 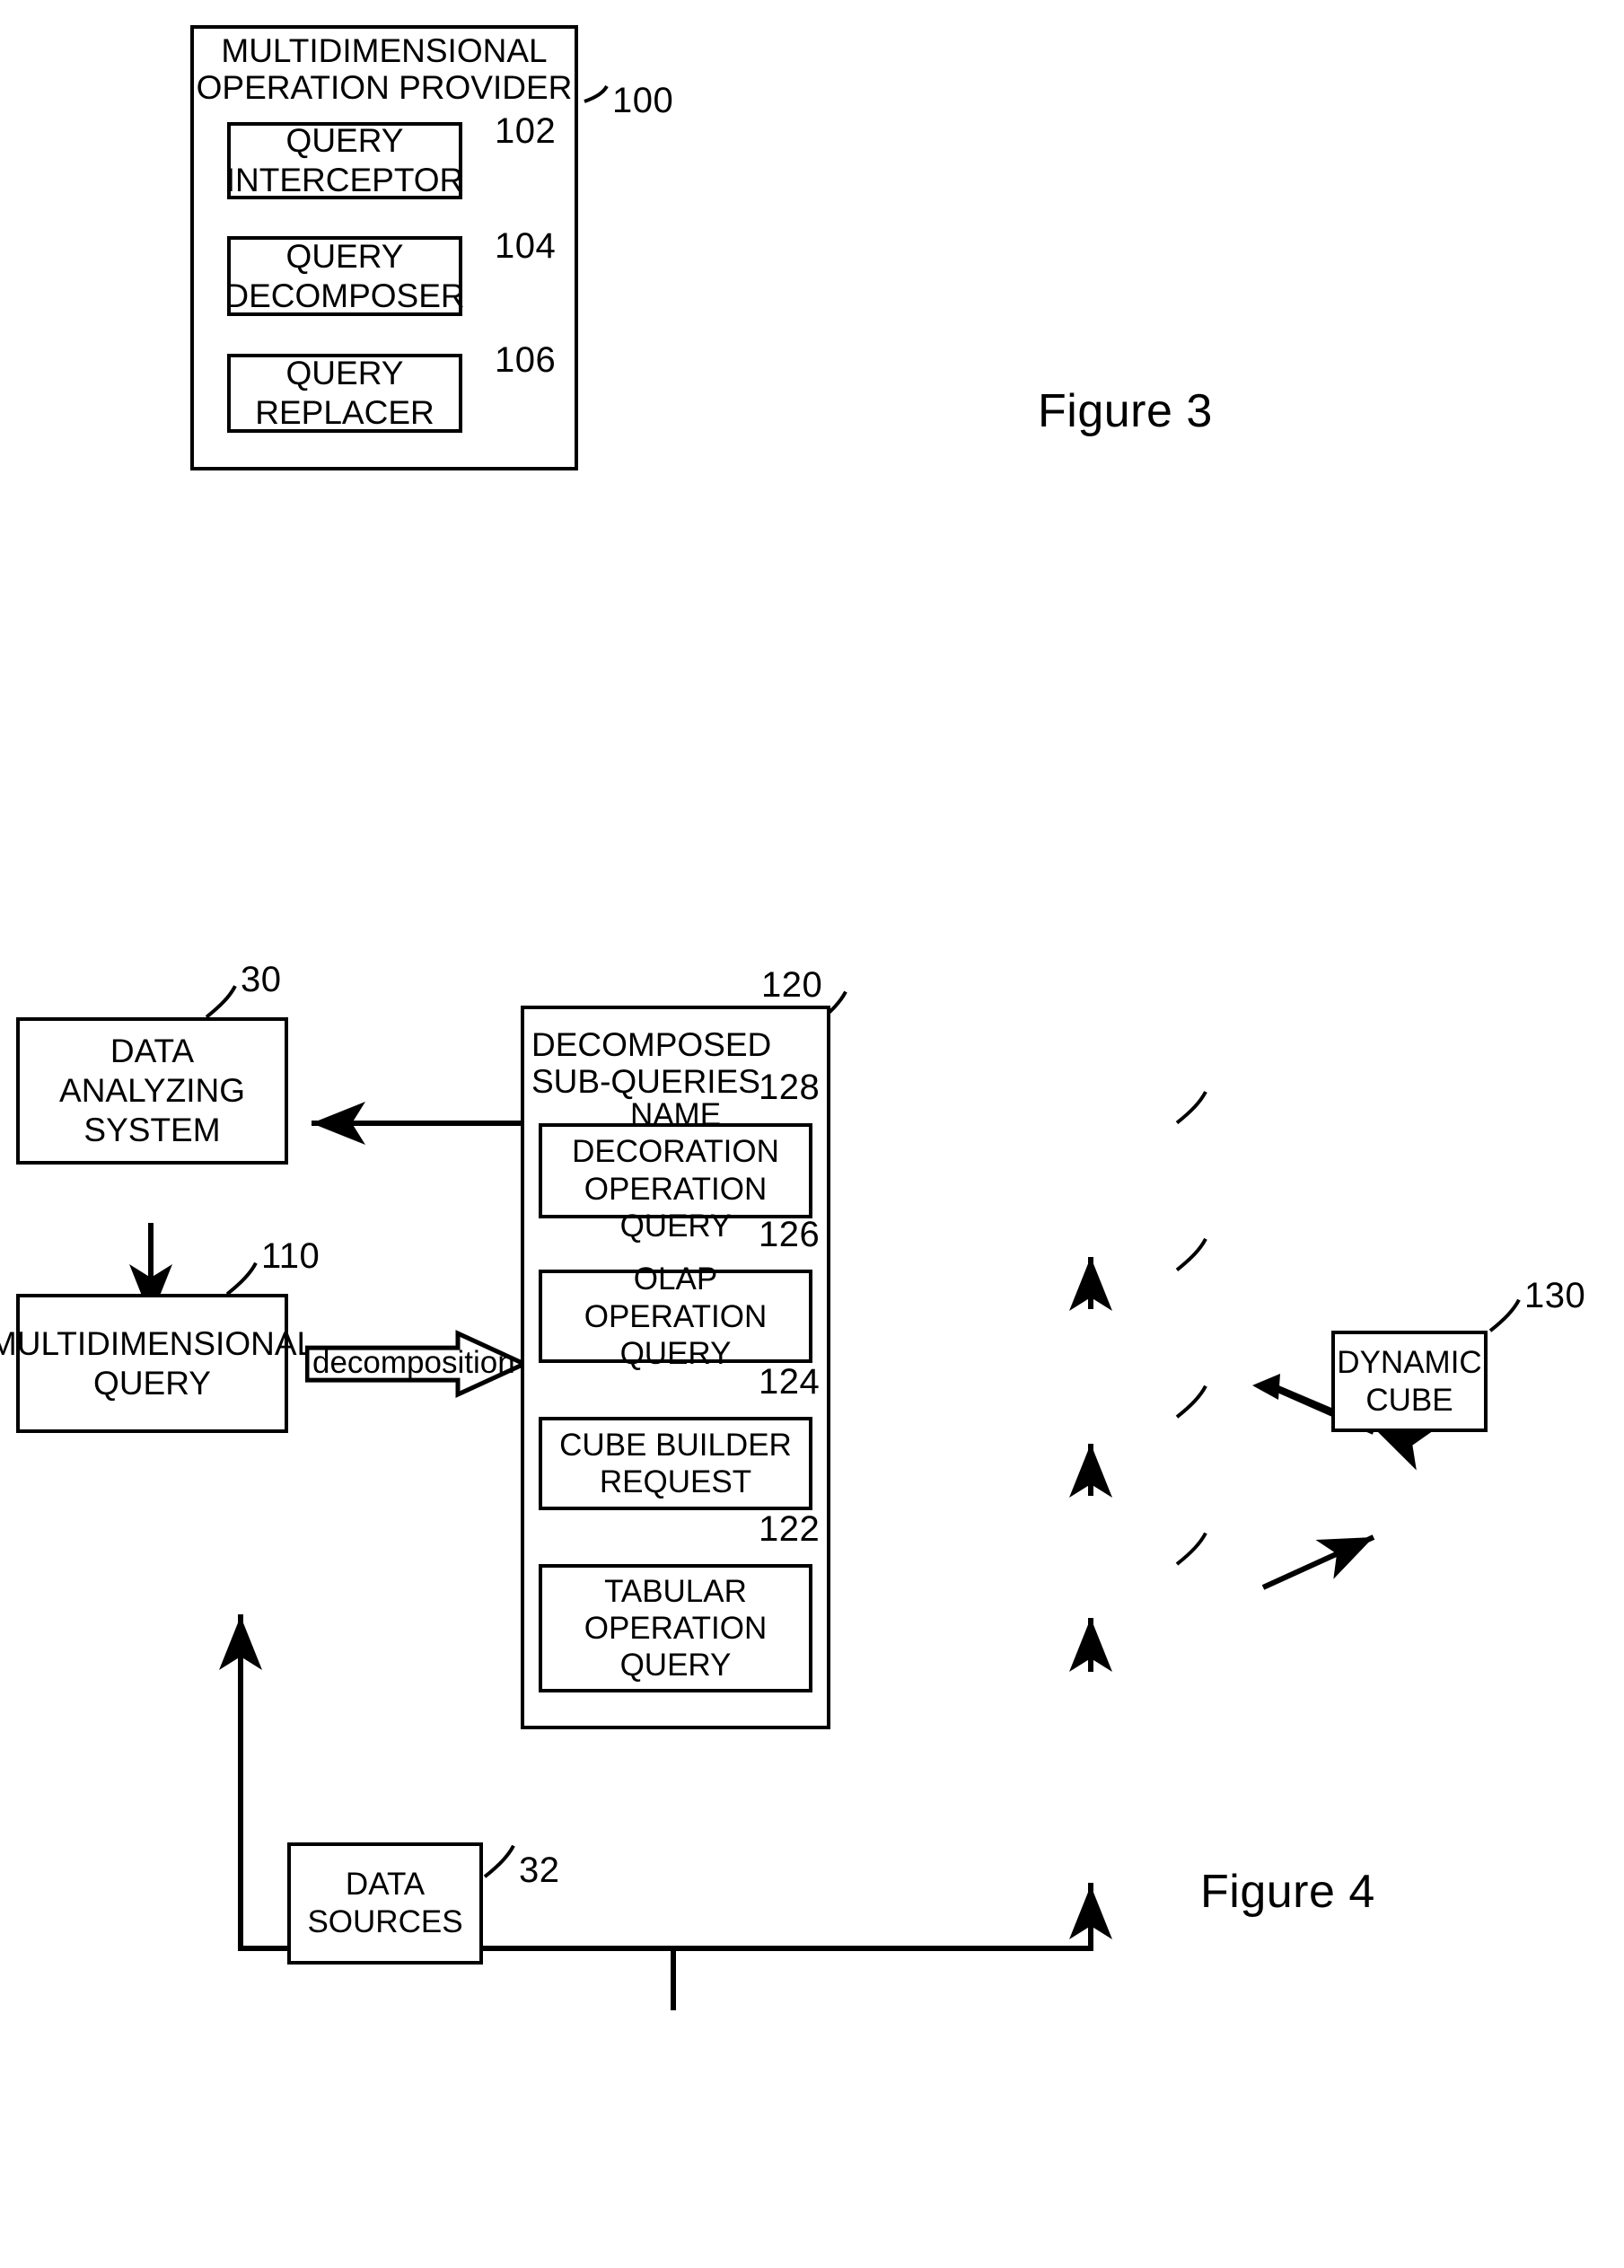 What do you see at coordinates (1287, 1892) in the screenshot?
I see `figure4-caption: Figure 4` at bounding box center [1287, 1892].